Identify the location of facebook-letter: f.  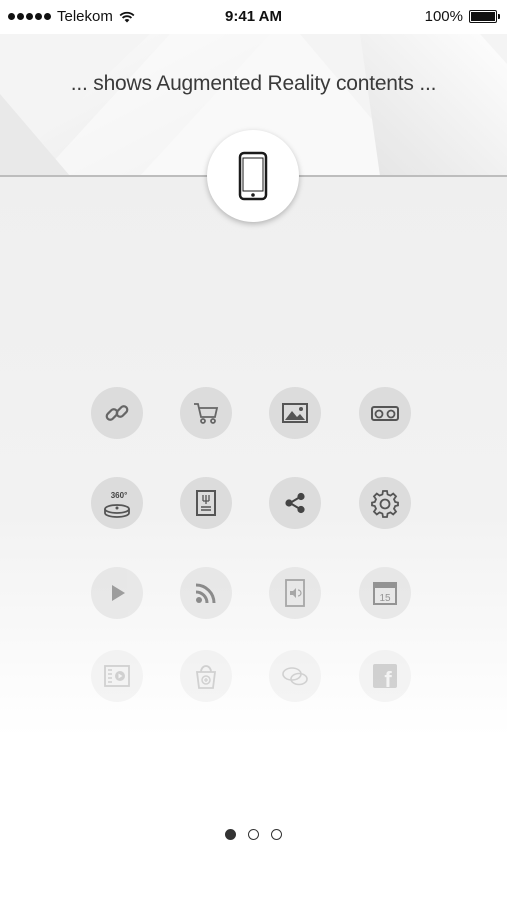
(388, 679).